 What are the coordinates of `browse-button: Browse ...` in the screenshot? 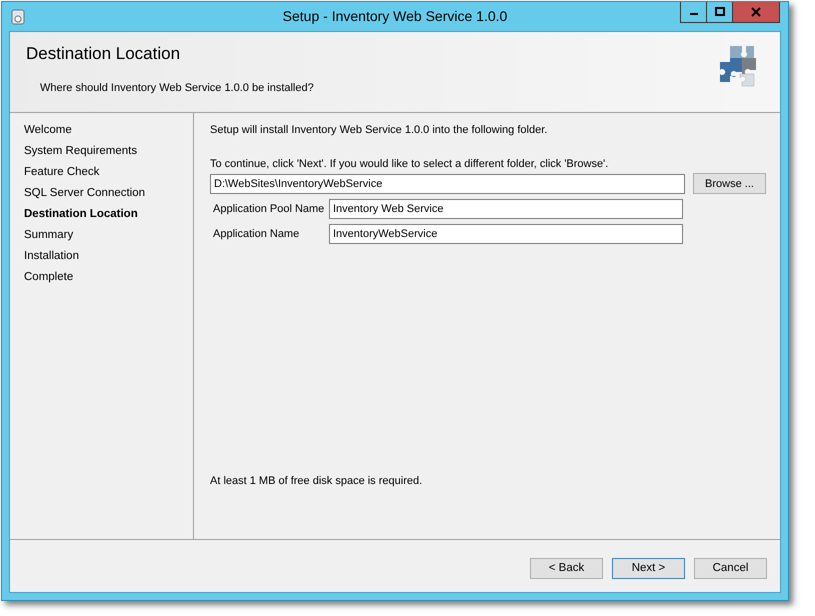 It's located at (729, 183).